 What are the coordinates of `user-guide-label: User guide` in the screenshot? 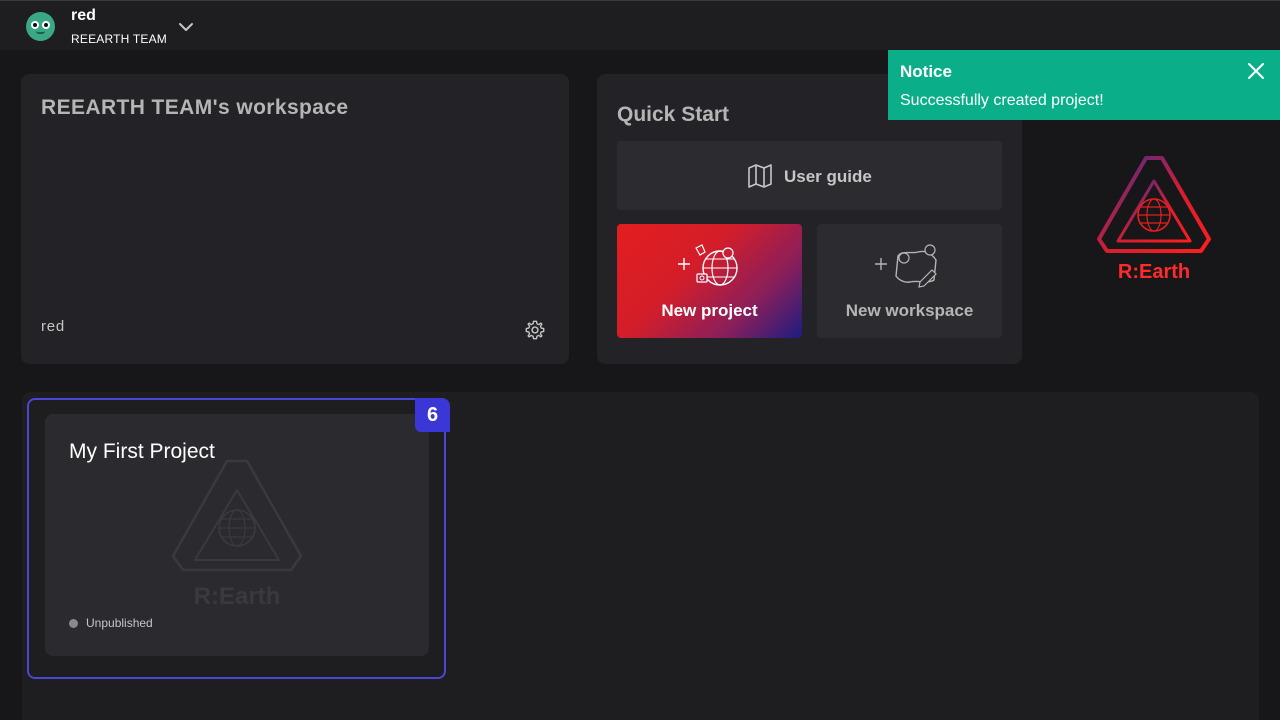 It's located at (828, 176).